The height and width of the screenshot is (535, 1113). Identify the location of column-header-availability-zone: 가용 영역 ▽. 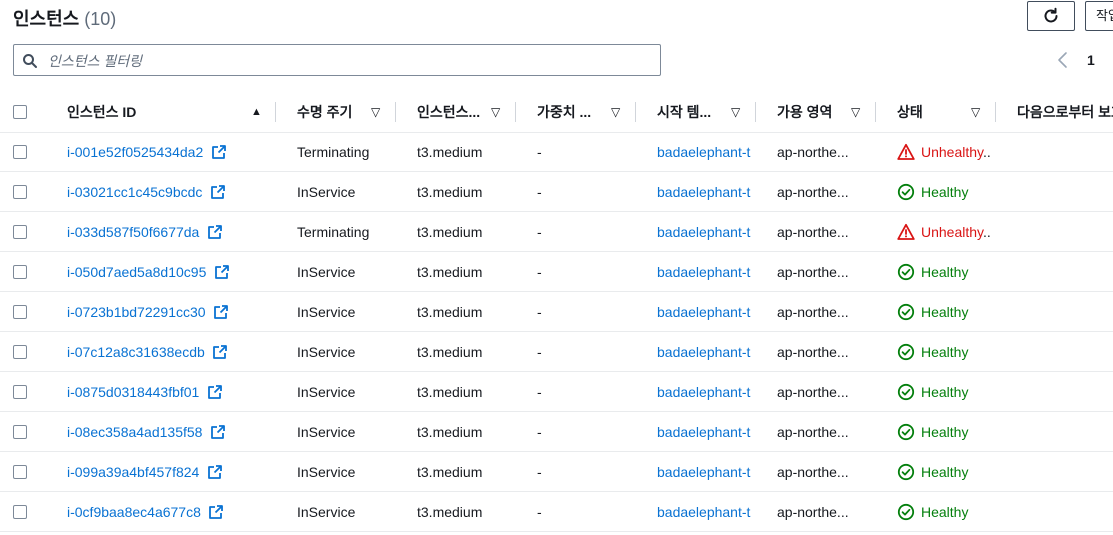
(827, 112).